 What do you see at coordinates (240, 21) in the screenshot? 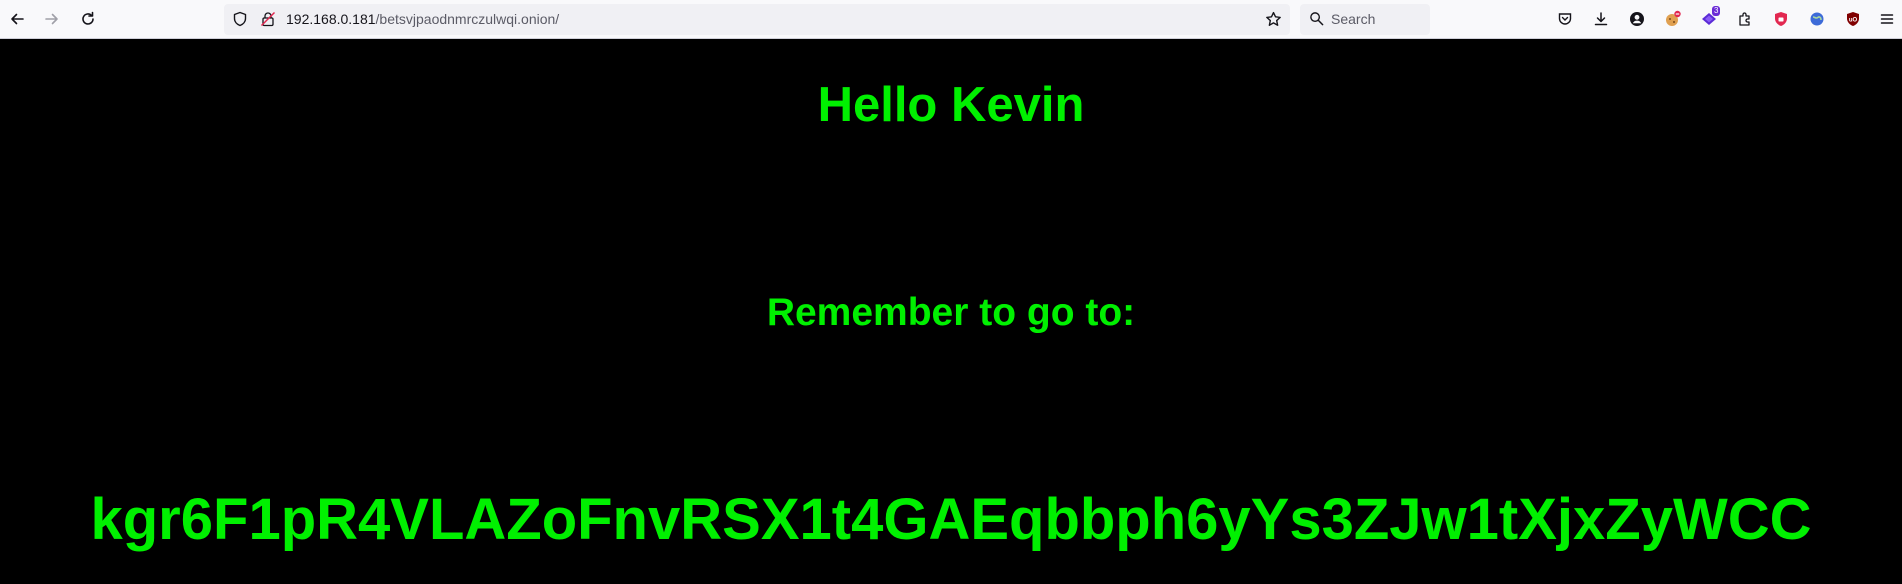
I see `tracking-protection-shield-icon` at bounding box center [240, 21].